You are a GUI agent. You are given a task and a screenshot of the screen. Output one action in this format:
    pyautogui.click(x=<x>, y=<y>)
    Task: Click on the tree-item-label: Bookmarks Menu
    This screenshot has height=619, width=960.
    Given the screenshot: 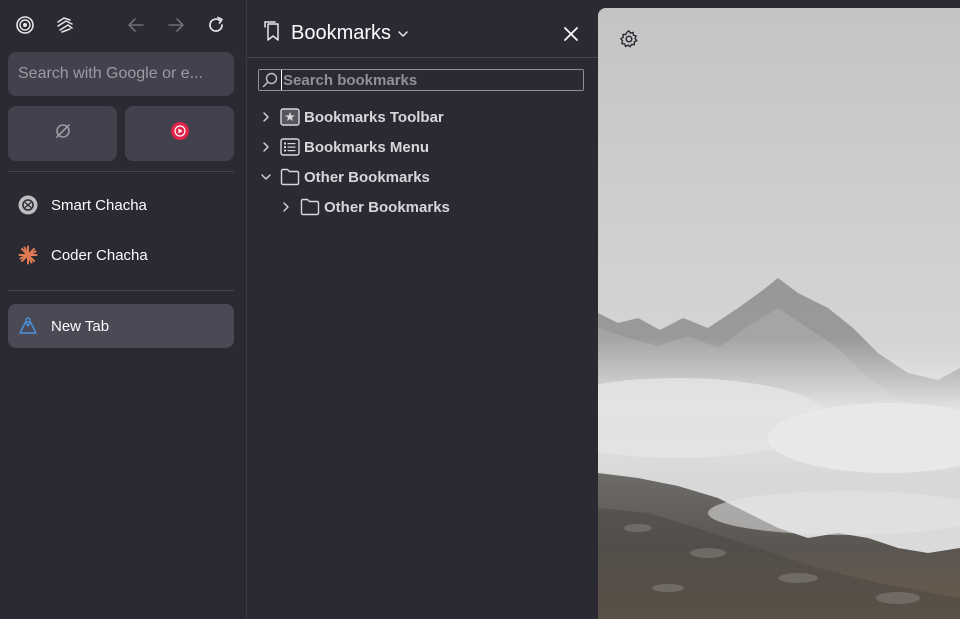 What is the action you would take?
    pyautogui.click(x=367, y=147)
    